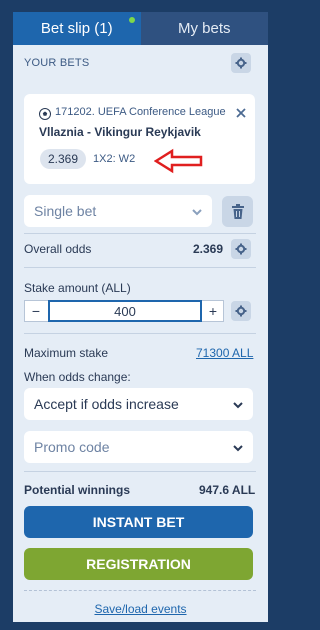 The image size is (320, 630). What do you see at coordinates (140, 590) in the screenshot?
I see `dashed-divider` at bounding box center [140, 590].